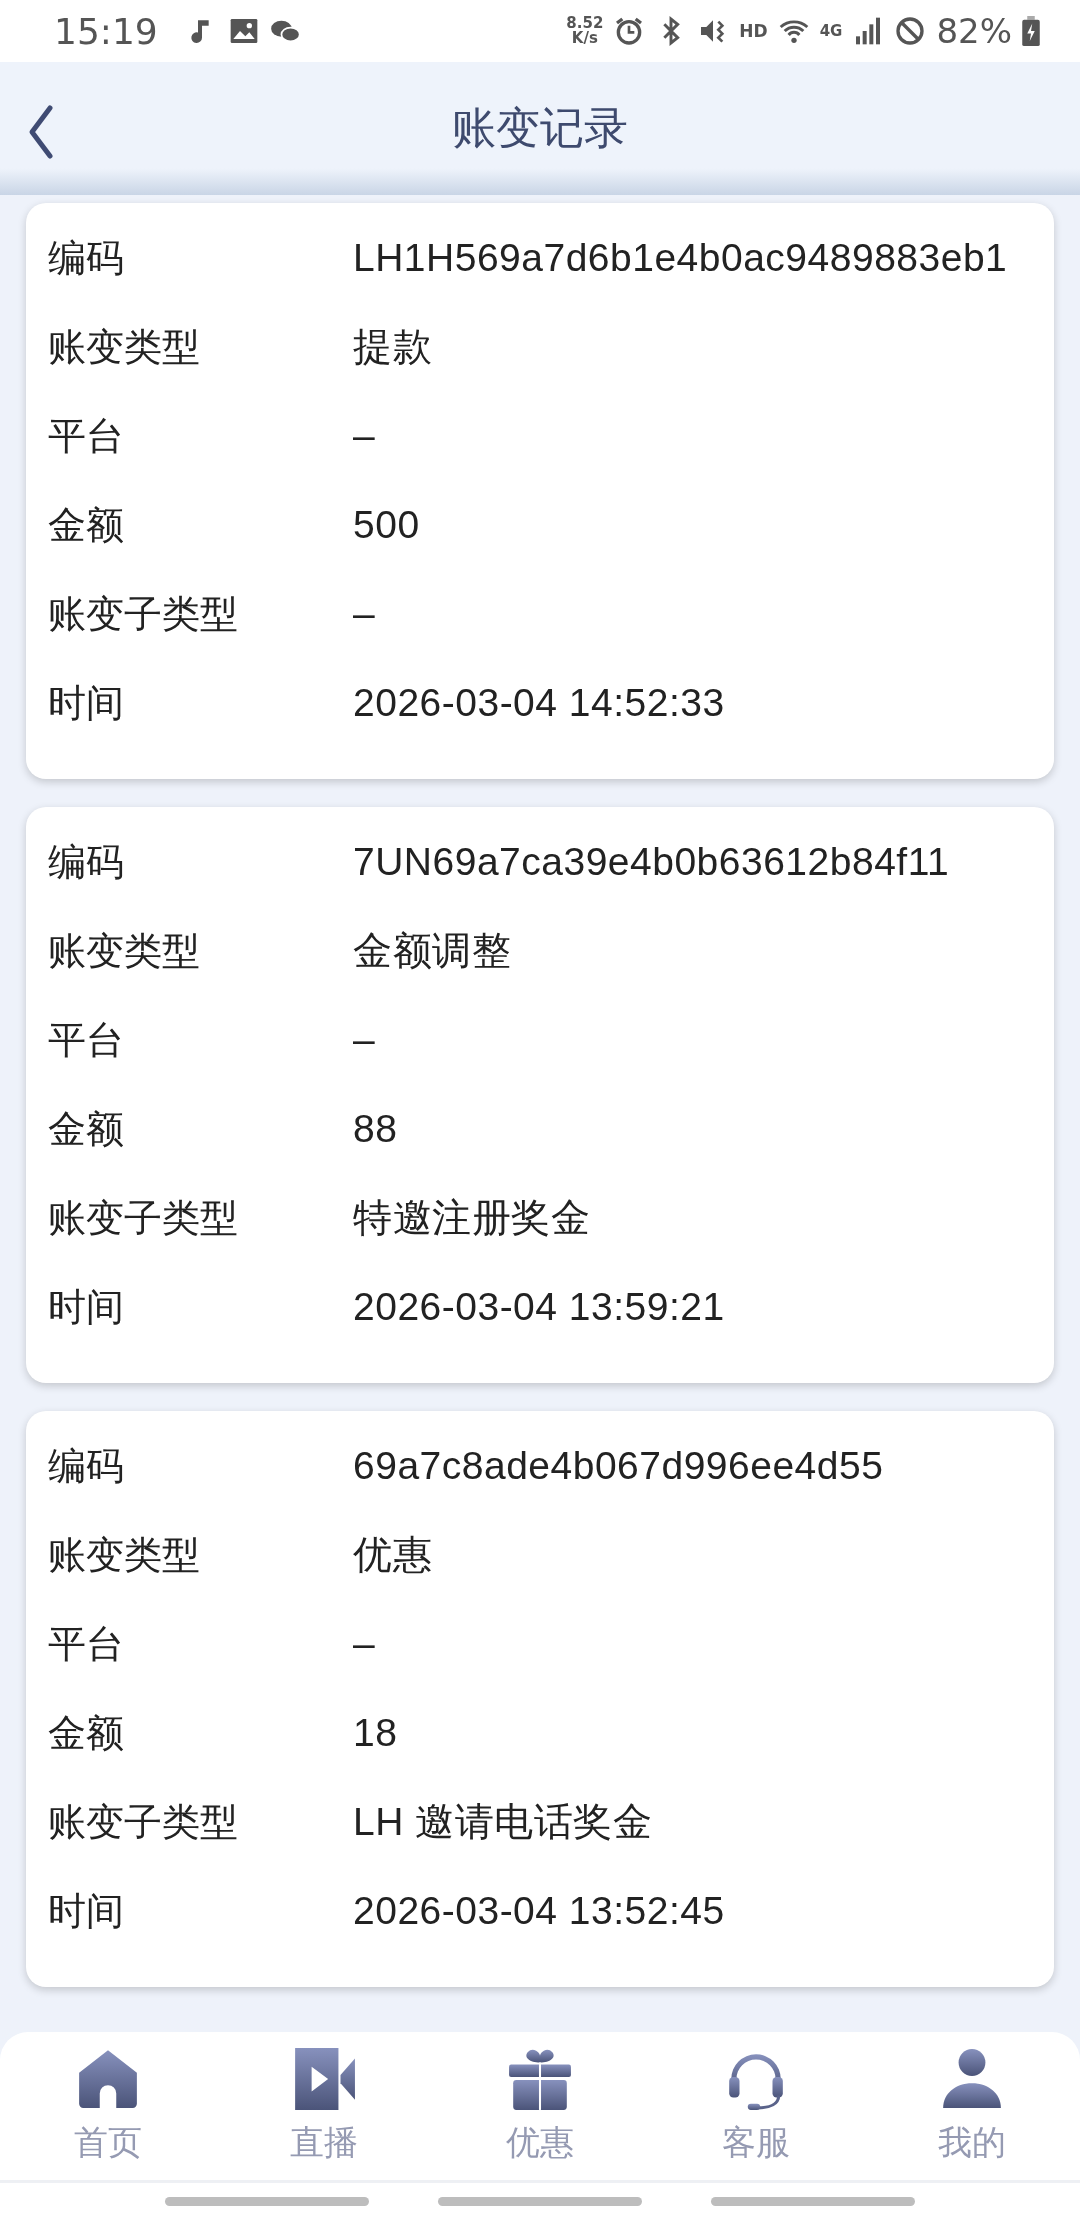 This screenshot has width=1080, height=2220. What do you see at coordinates (393, 347) in the screenshot?
I see `field-value: 提款` at bounding box center [393, 347].